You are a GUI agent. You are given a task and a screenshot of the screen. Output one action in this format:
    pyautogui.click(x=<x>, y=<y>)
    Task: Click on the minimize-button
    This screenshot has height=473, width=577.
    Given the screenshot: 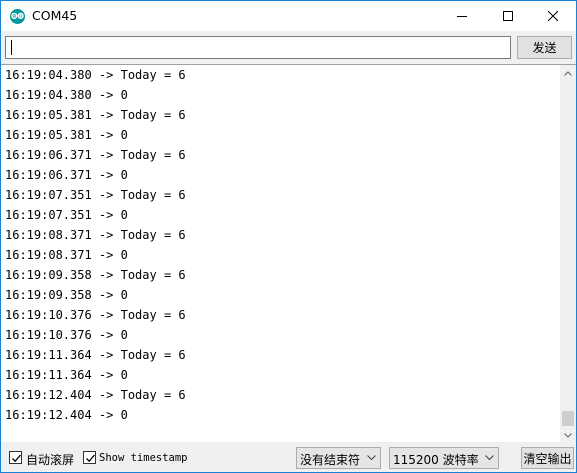 What is the action you would take?
    pyautogui.click(x=462, y=16)
    